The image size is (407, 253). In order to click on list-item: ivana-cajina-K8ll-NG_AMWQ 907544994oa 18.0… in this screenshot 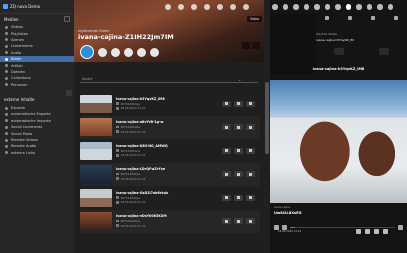, I will do `click(170, 151)`.